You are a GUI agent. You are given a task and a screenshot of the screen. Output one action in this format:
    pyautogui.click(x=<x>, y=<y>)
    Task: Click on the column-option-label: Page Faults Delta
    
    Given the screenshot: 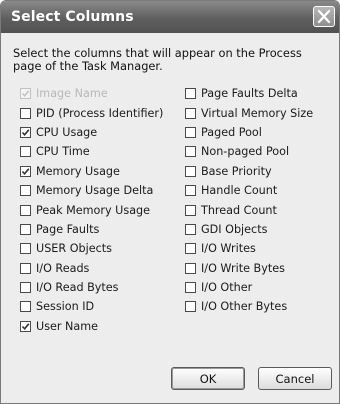 What is the action you would take?
    pyautogui.click(x=249, y=94)
    